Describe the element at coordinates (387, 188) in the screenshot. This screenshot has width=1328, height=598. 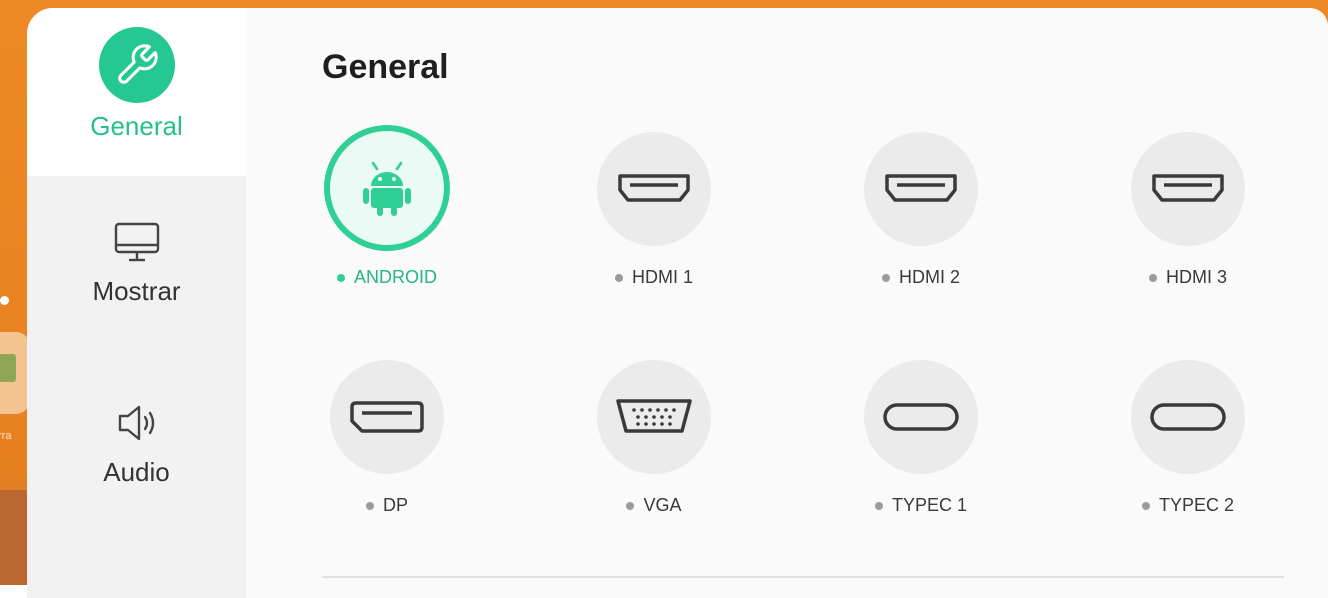
I see `android-icon` at that location.